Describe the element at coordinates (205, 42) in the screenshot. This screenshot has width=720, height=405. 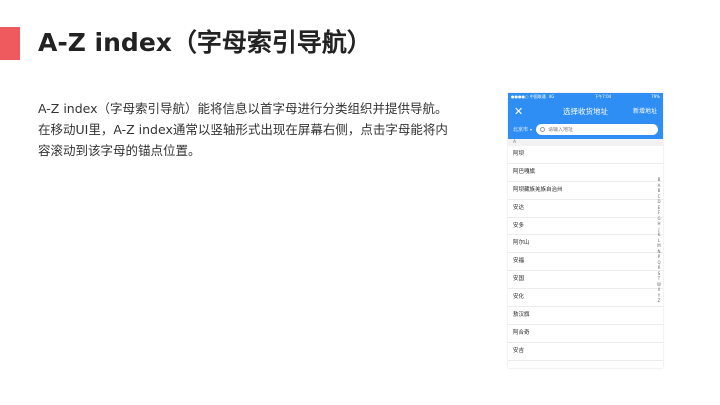
I see `slide-title: A-Z index（字母索引导航）` at that location.